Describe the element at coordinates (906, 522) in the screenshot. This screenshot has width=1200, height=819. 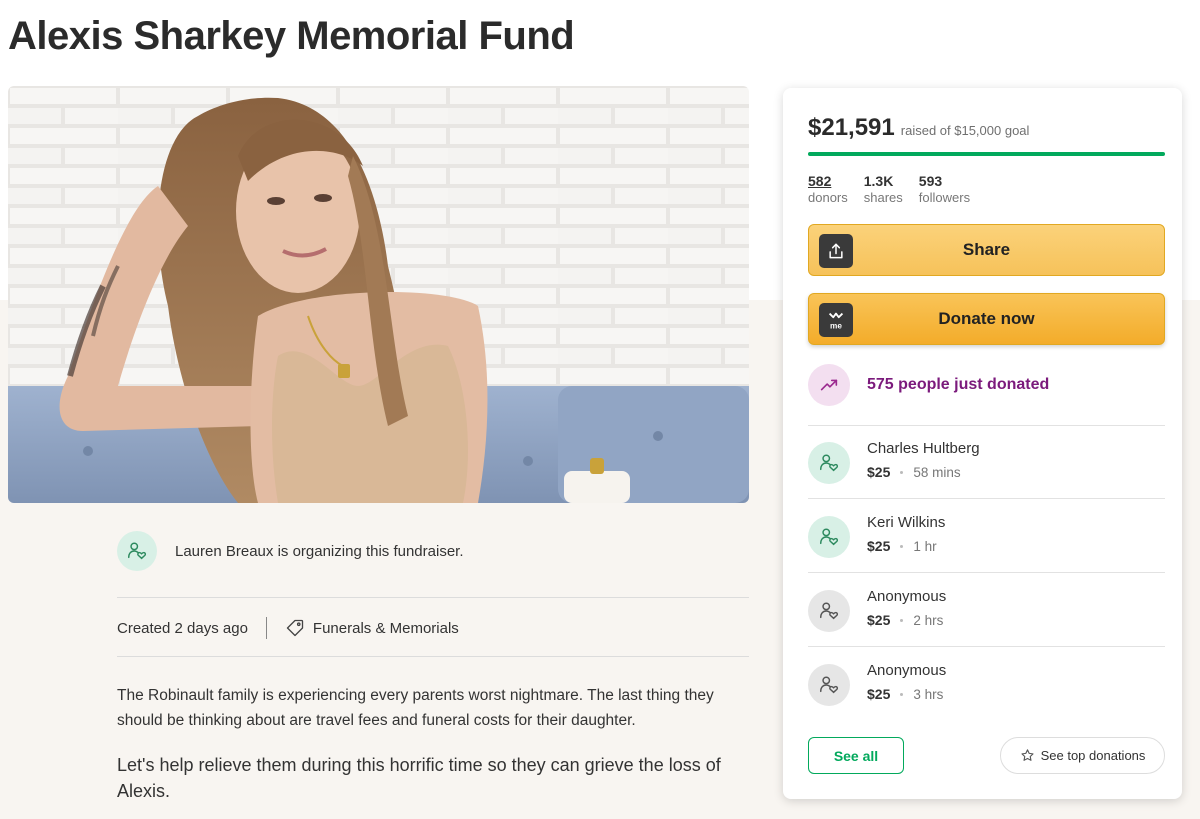
I see `donor-name: Keri Wilkins` at that location.